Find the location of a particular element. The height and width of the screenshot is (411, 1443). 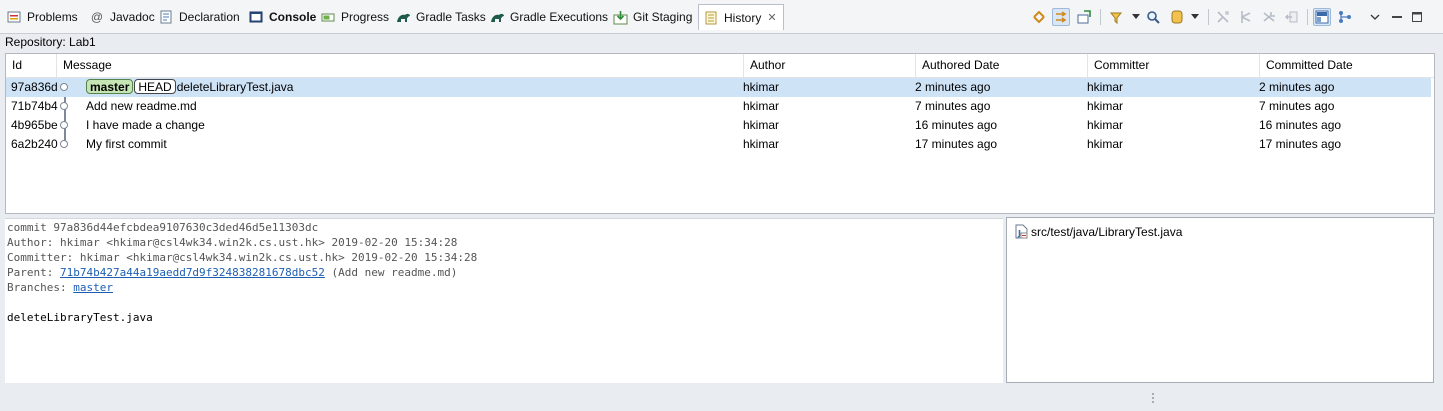

tab-label: History is located at coordinates (743, 17).